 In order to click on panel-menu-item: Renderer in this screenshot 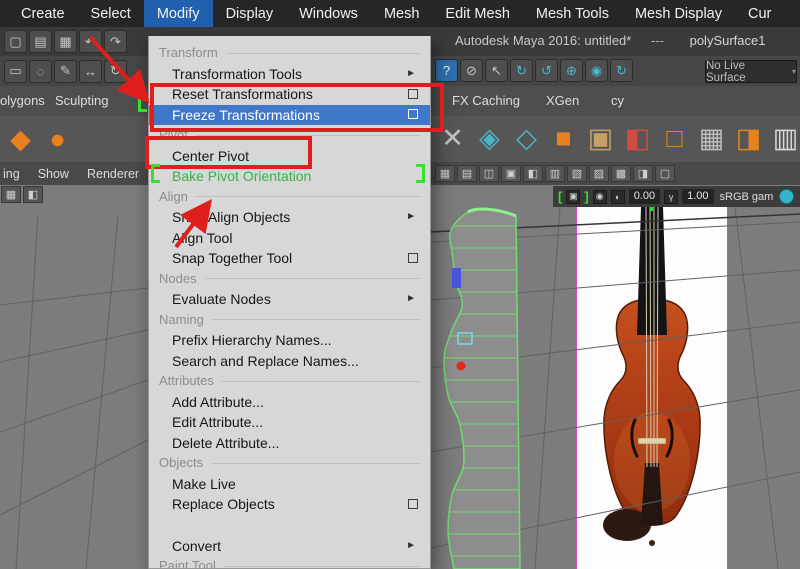, I will do `click(113, 174)`.